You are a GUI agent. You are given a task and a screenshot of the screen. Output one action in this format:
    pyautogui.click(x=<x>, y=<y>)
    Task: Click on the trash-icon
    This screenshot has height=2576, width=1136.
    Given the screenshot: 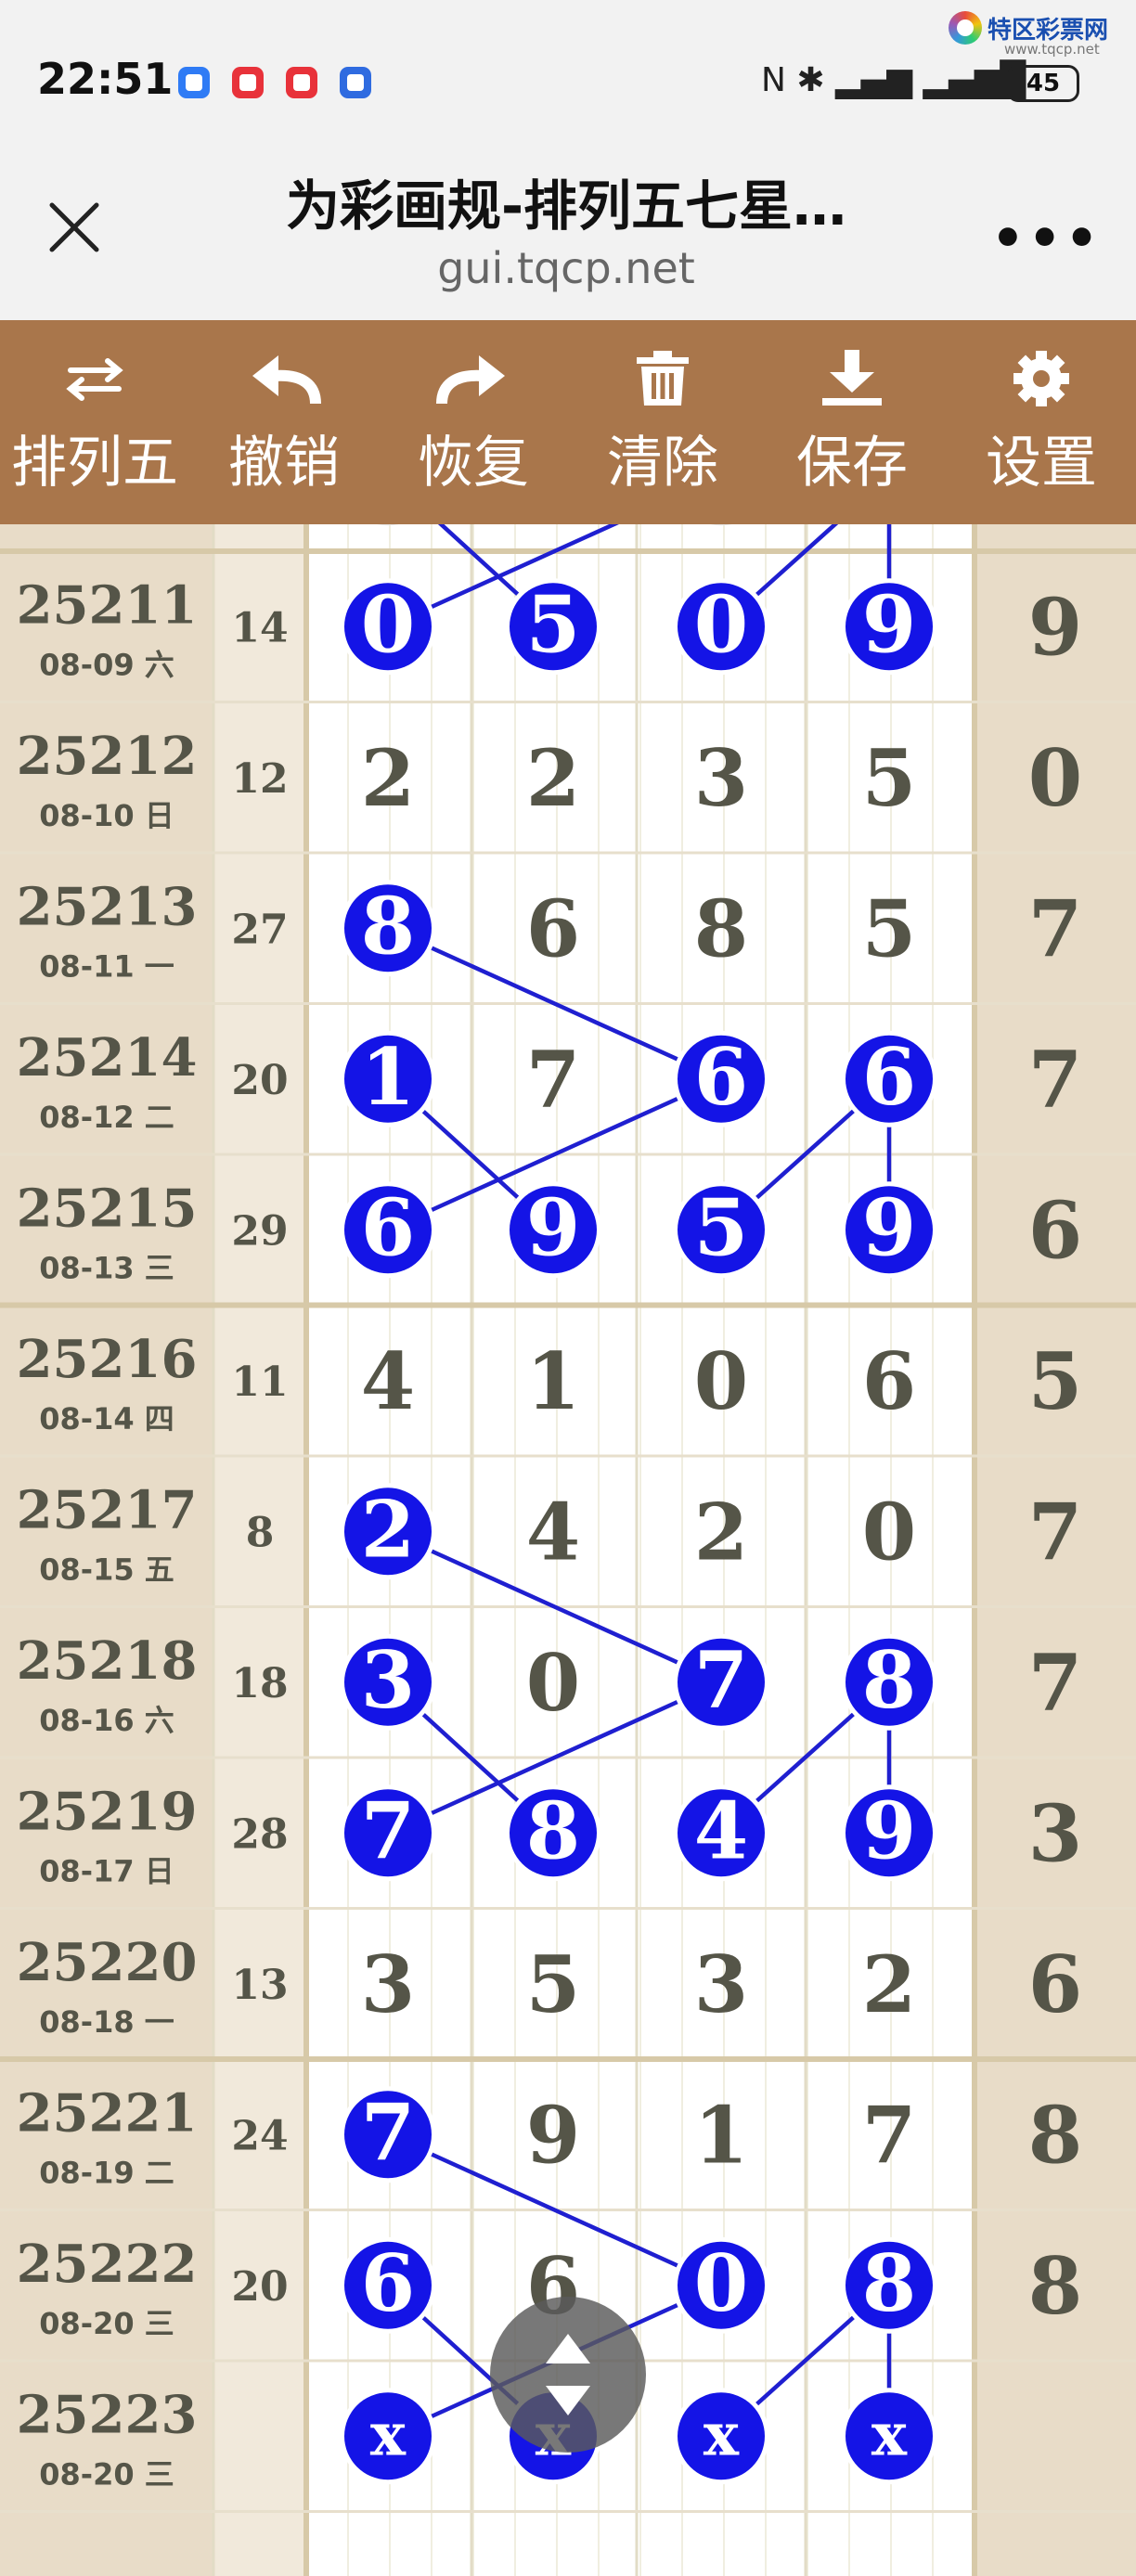 What is the action you would take?
    pyautogui.click(x=663, y=378)
    